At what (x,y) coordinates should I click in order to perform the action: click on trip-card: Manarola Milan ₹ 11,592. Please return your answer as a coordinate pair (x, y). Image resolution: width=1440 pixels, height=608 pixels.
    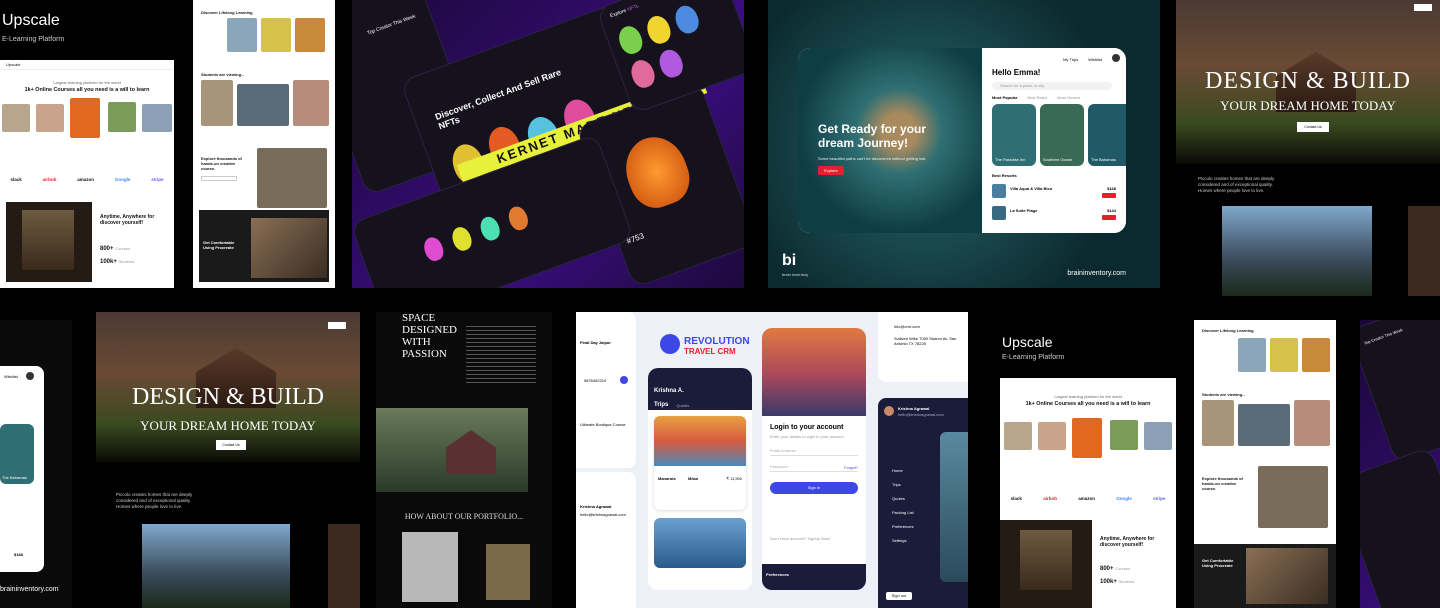
    Looking at the image, I should click on (700, 463).